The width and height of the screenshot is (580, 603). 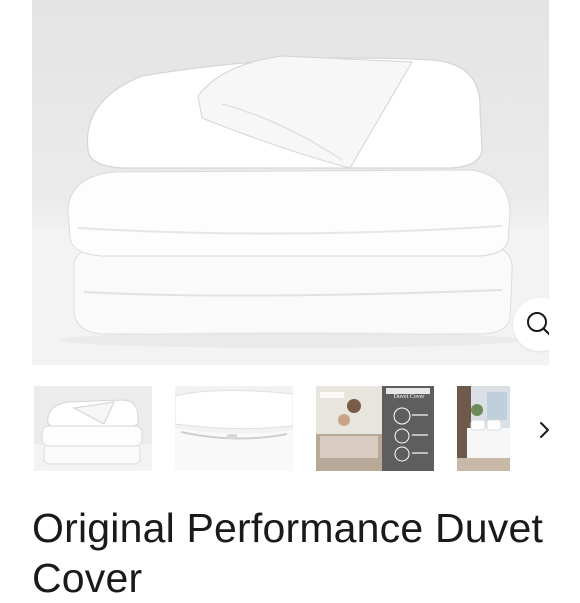 I want to click on product-title: Original Performance Duvet Cover, so click(x=288, y=553).